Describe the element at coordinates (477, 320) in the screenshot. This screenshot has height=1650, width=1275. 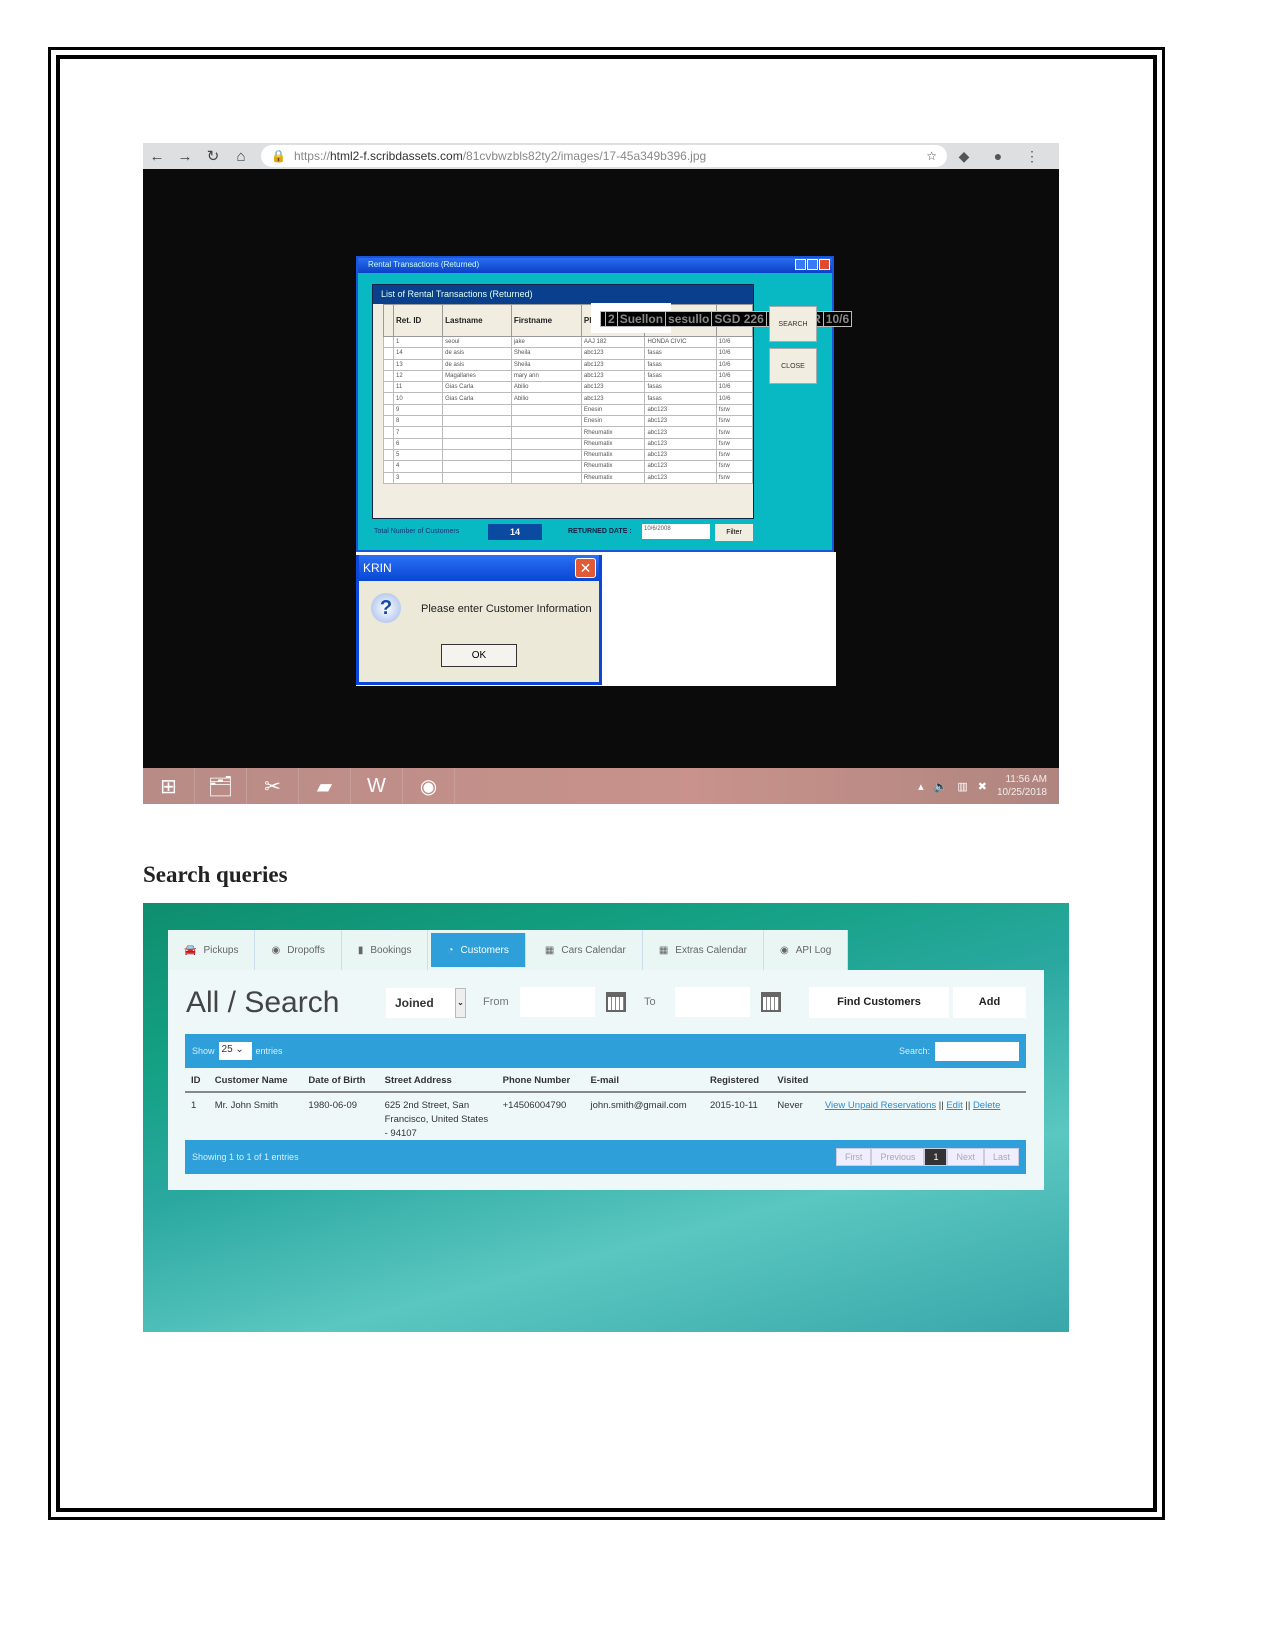
I see `column-header: Lastname` at that location.